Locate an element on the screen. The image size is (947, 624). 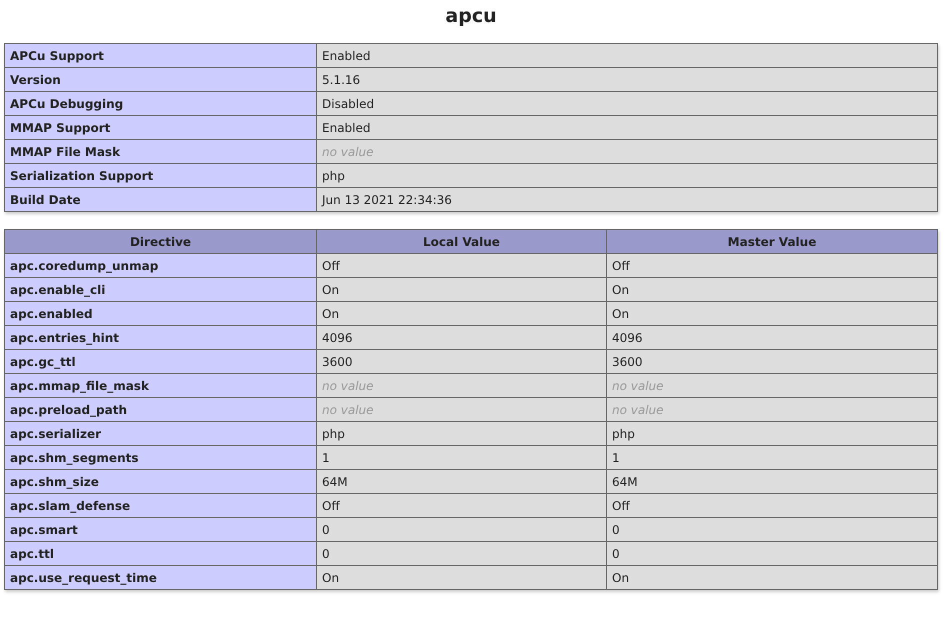
directive-name: apc.smart is located at coordinates (160, 530).